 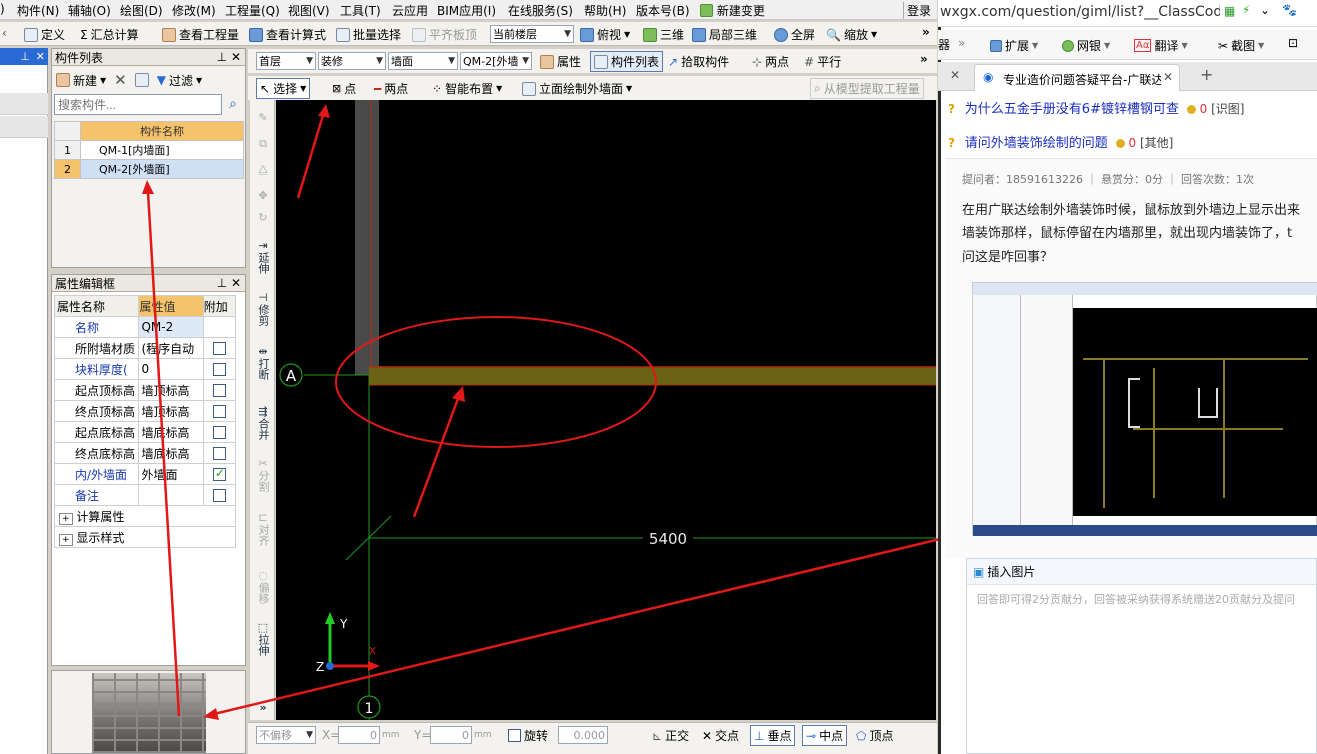 What do you see at coordinates (120, 80) in the screenshot?
I see `delete-icon: ✕` at bounding box center [120, 80].